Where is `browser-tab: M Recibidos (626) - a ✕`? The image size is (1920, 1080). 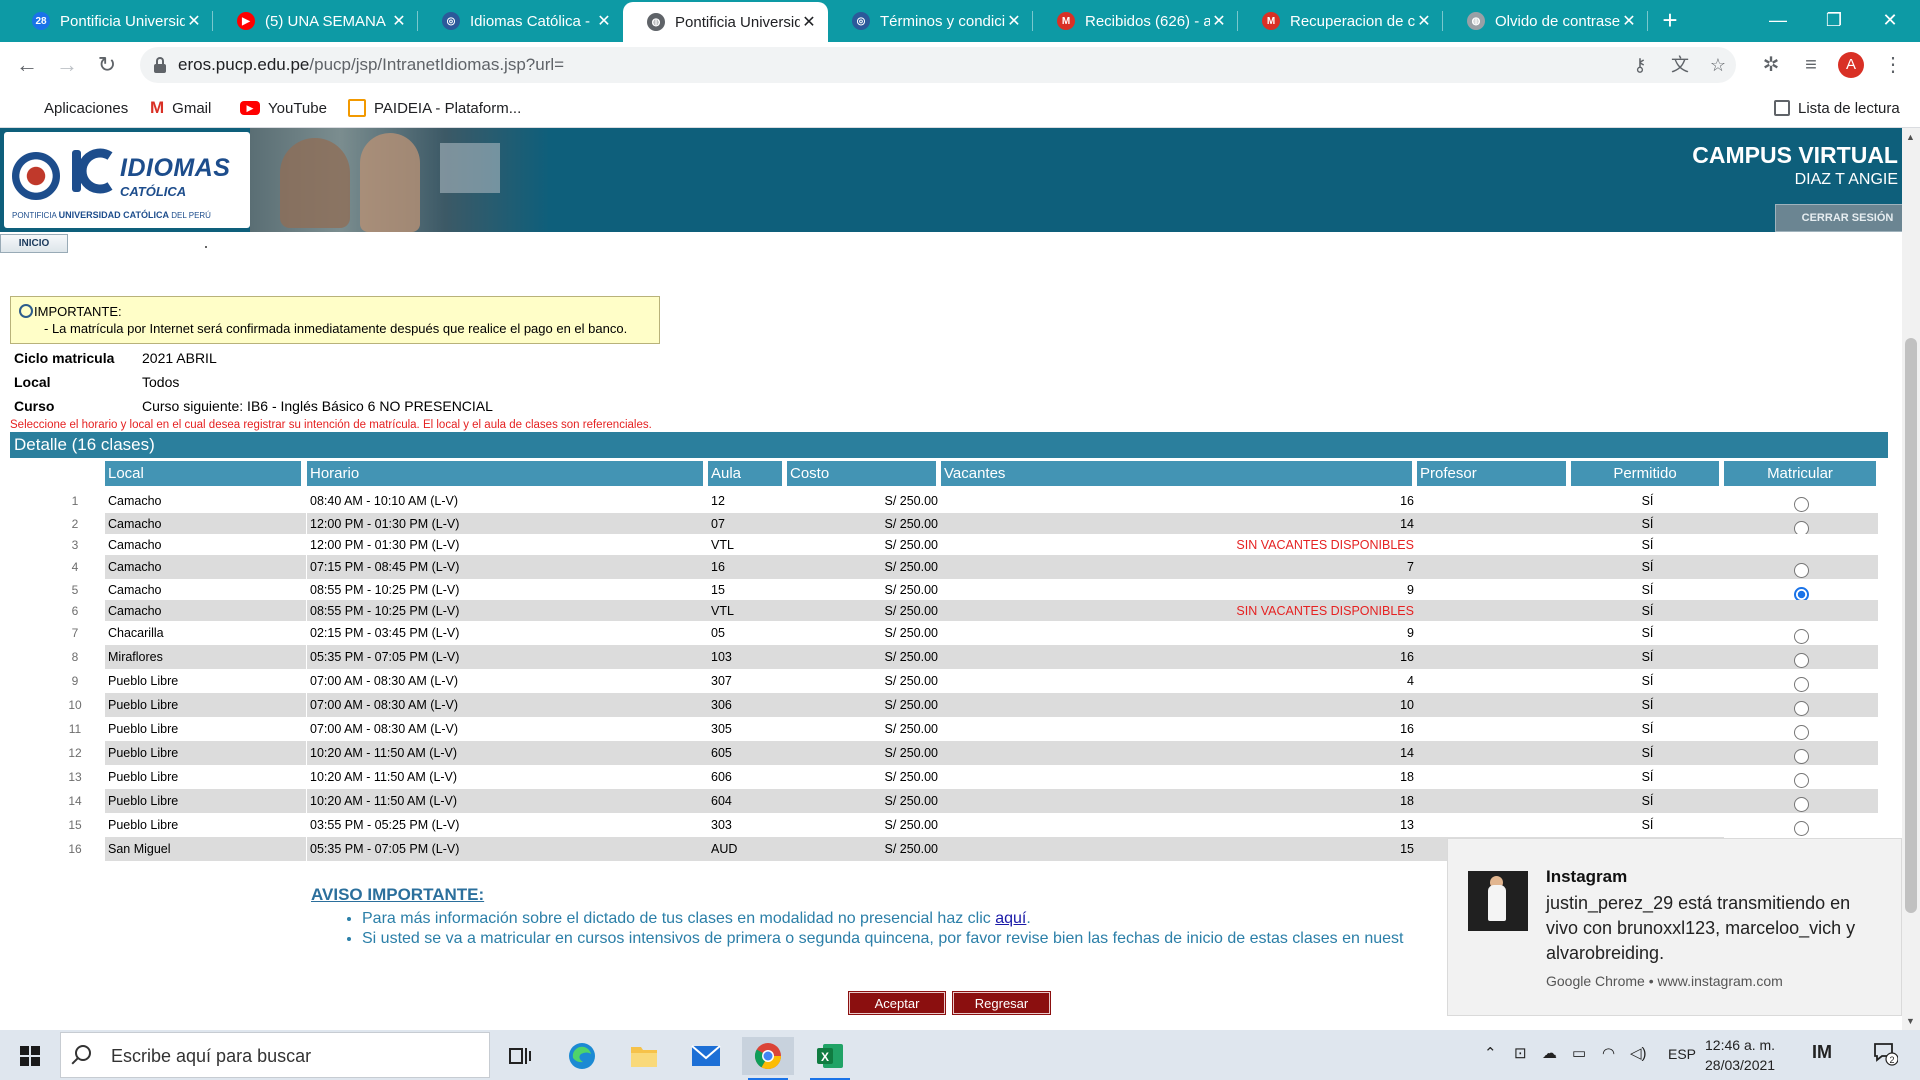 browser-tab: M Recibidos (626) - a ✕ is located at coordinates (1135, 21).